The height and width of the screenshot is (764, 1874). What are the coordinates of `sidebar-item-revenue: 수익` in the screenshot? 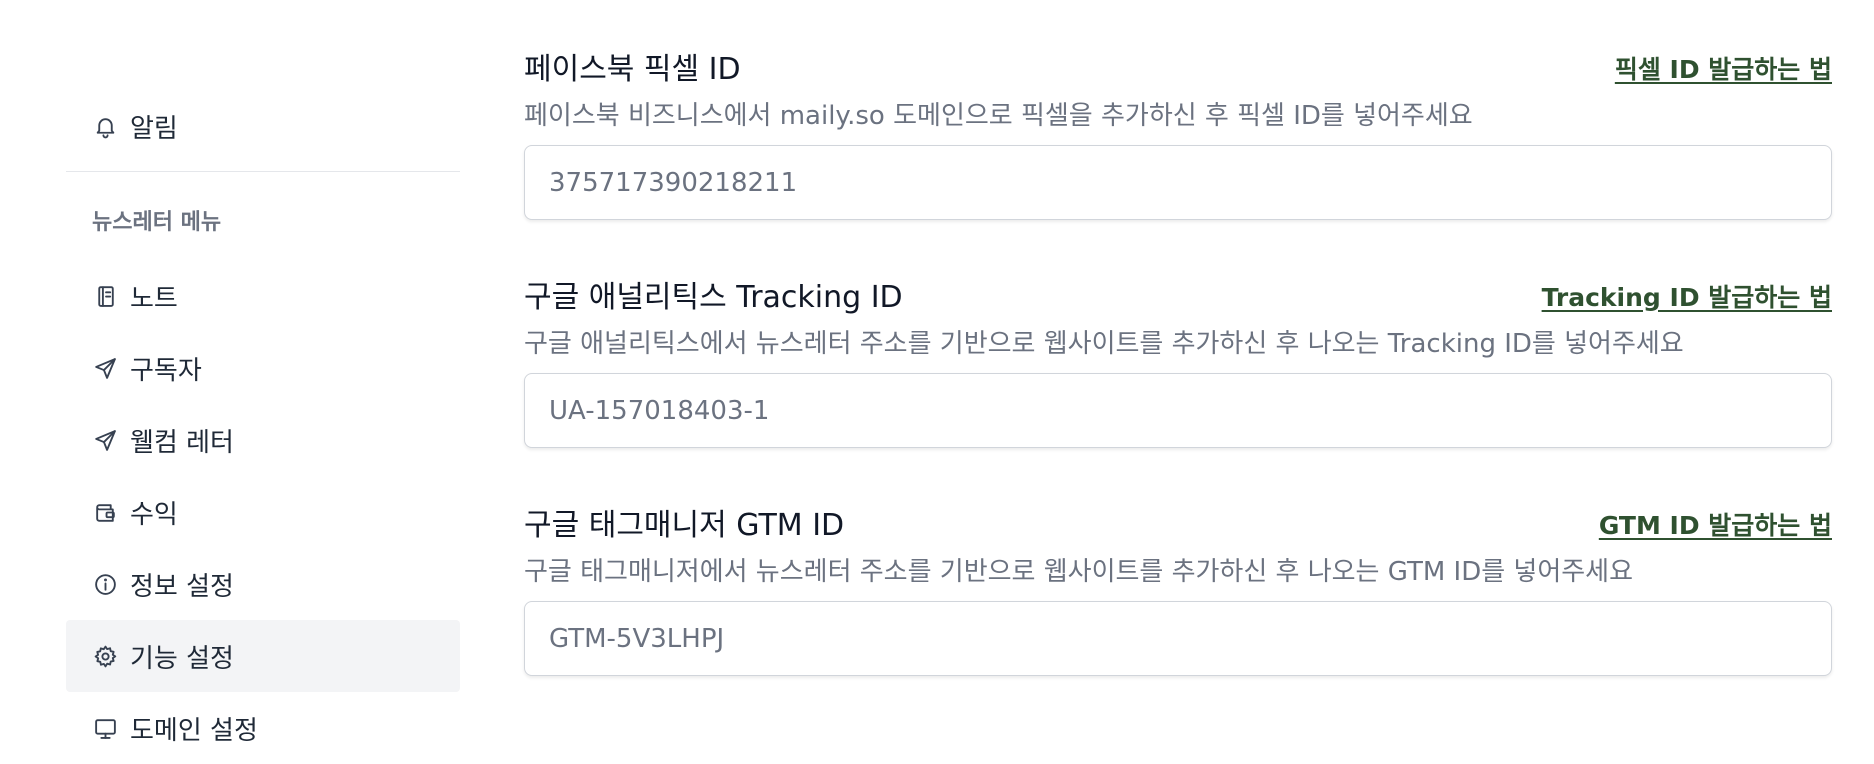 It's located at (263, 512).